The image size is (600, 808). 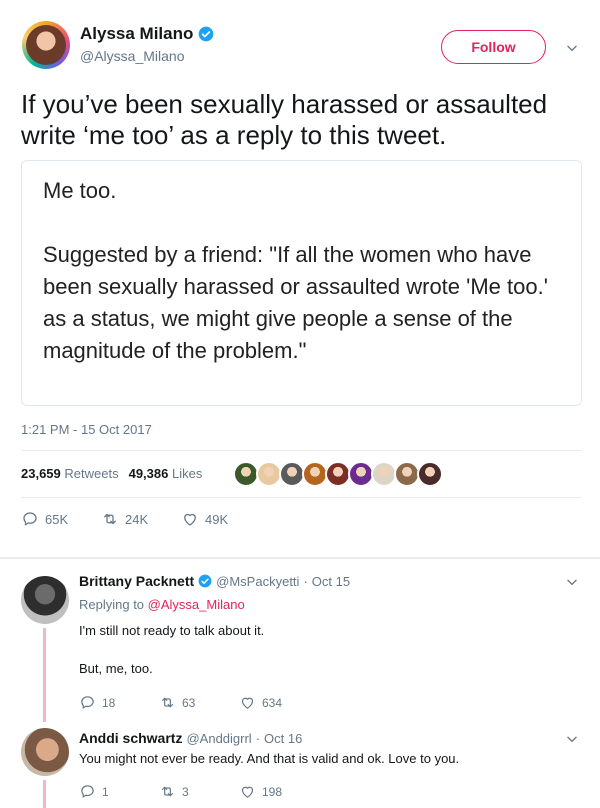 I want to click on like-button: 49K, so click(x=221, y=519).